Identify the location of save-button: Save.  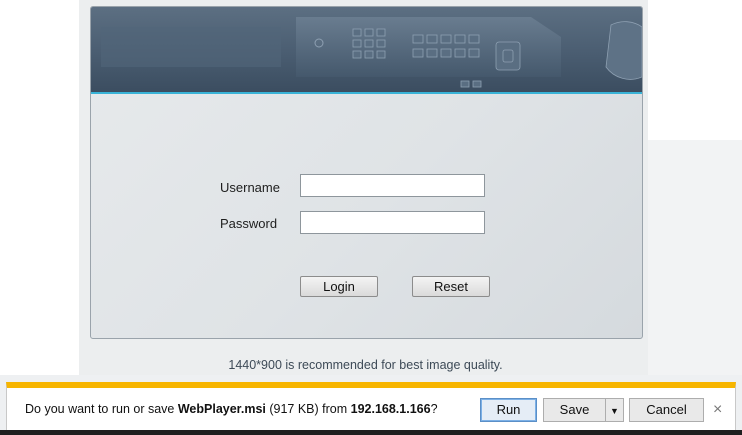
(574, 410).